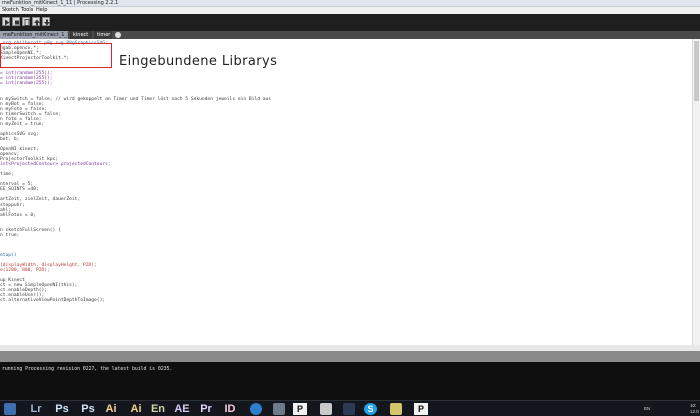 This screenshot has width=700, height=416. What do you see at coordinates (421, 409) in the screenshot?
I see `taskbar-app-processing-2: P` at bounding box center [421, 409].